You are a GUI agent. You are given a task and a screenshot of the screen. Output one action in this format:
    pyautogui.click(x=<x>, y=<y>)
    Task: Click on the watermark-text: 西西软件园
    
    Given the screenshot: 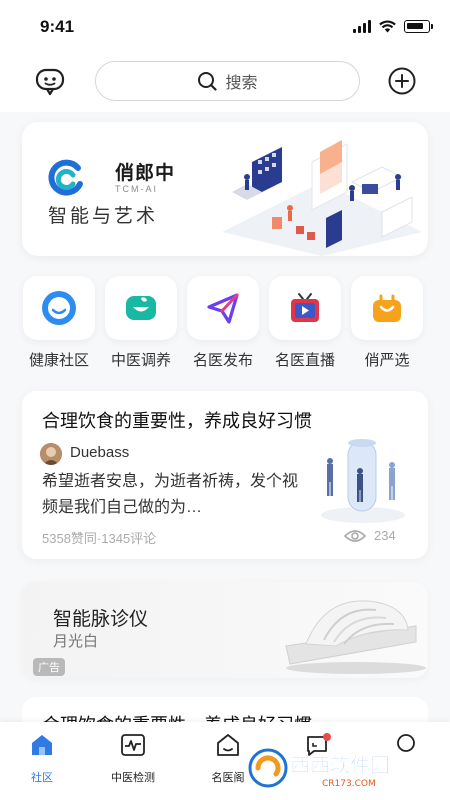 What is the action you would take?
    pyautogui.click(x=340, y=765)
    